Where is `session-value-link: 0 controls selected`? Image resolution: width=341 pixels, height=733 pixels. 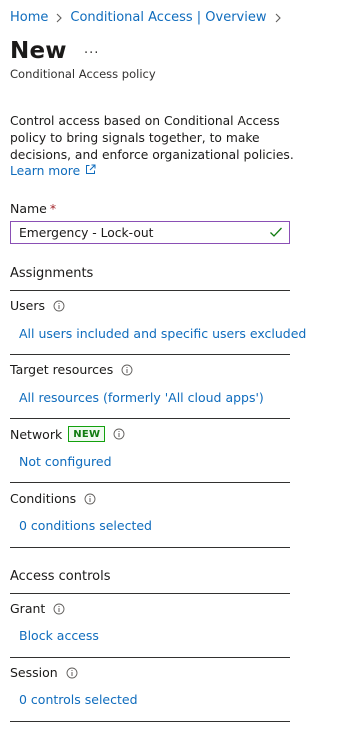 session-value-link: 0 controls selected is located at coordinates (78, 699).